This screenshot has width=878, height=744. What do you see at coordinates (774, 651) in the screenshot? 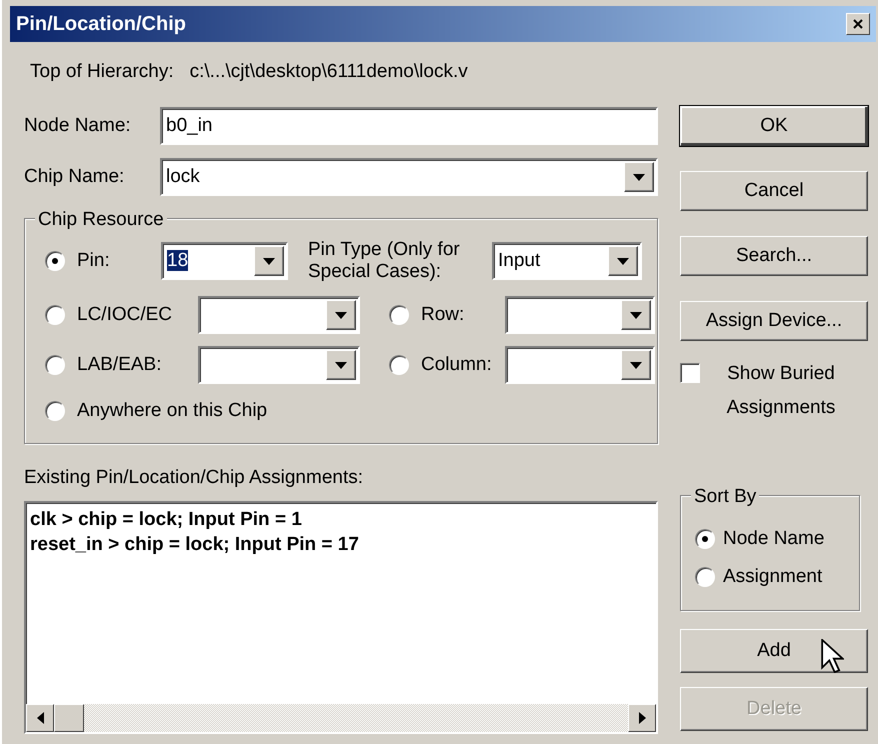
I see `dialog-button: Add` at bounding box center [774, 651].